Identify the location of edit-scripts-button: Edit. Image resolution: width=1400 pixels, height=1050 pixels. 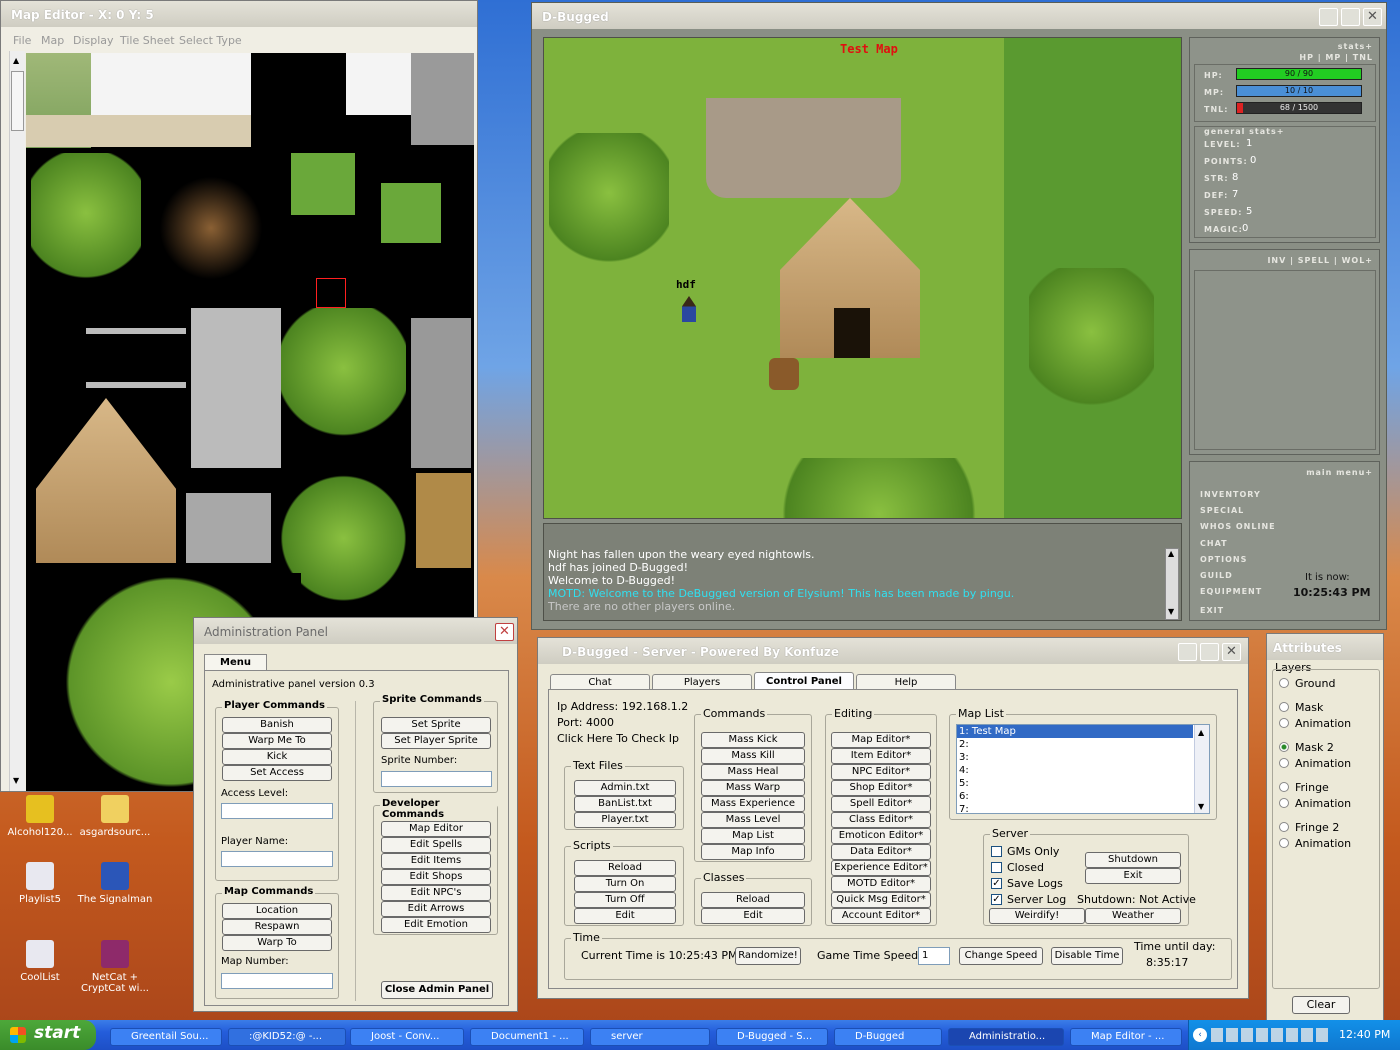
(625, 916).